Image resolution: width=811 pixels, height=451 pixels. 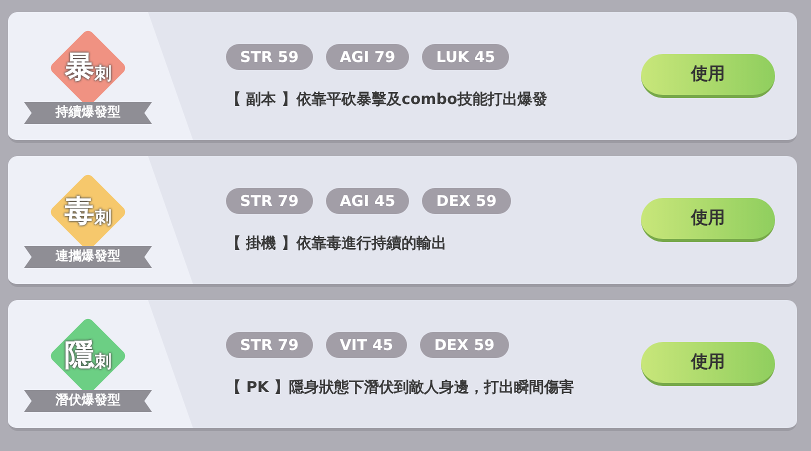 What do you see at coordinates (368, 201) in the screenshot?
I see `stat-tag: AGI 45` at bounding box center [368, 201].